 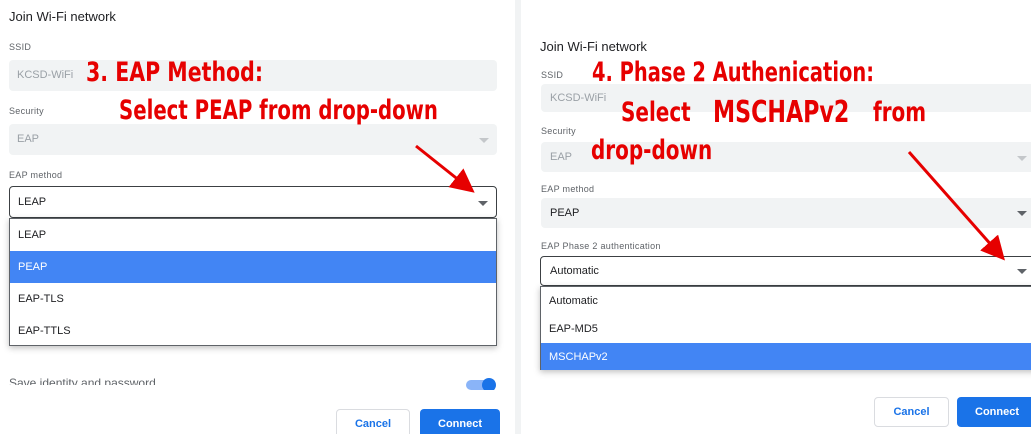 I want to click on annotation-phase2-option-name: MSCHAPv2, so click(x=781, y=112).